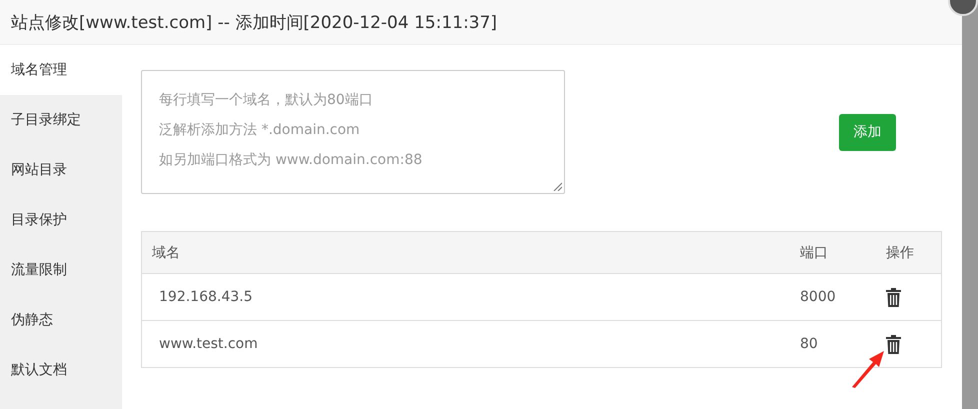  Describe the element at coordinates (290, 160) in the screenshot. I see `placeholder-text: 如另加端口格式为 www.domain.com:88` at that location.